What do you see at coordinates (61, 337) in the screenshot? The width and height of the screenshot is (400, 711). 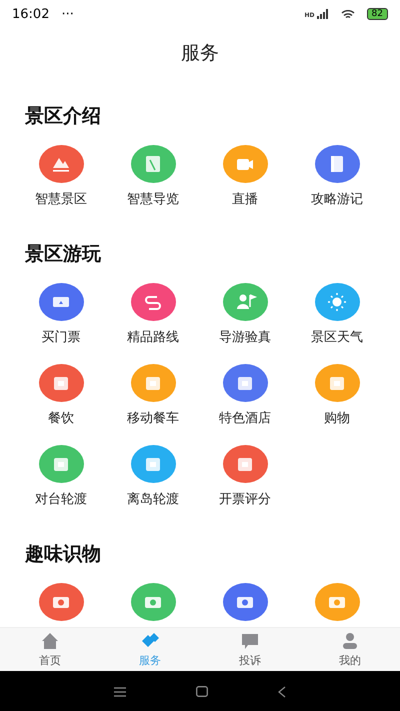 I see `service-label: 买门票` at bounding box center [61, 337].